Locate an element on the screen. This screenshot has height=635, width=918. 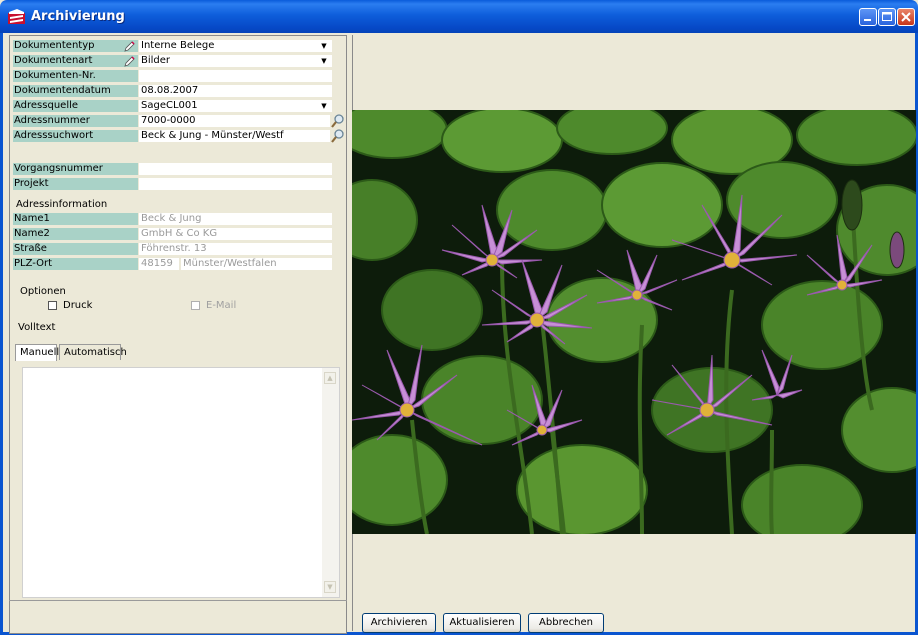
input-dokumenten-nr is located at coordinates (235, 76).